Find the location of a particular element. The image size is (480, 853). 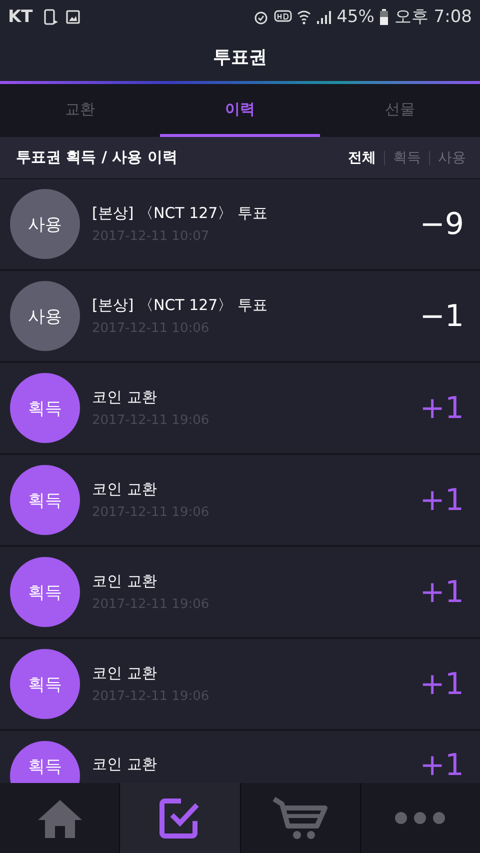

signal-icon is located at coordinates (324, 16).